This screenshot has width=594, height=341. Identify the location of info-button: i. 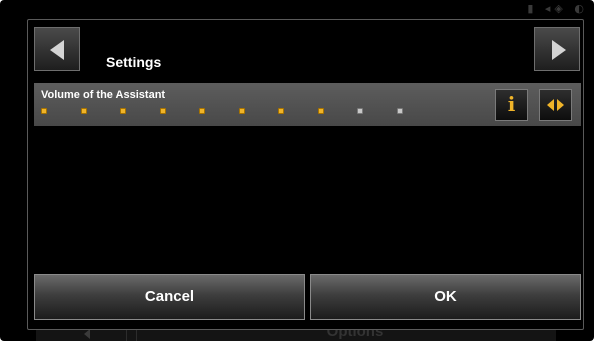
(511, 105).